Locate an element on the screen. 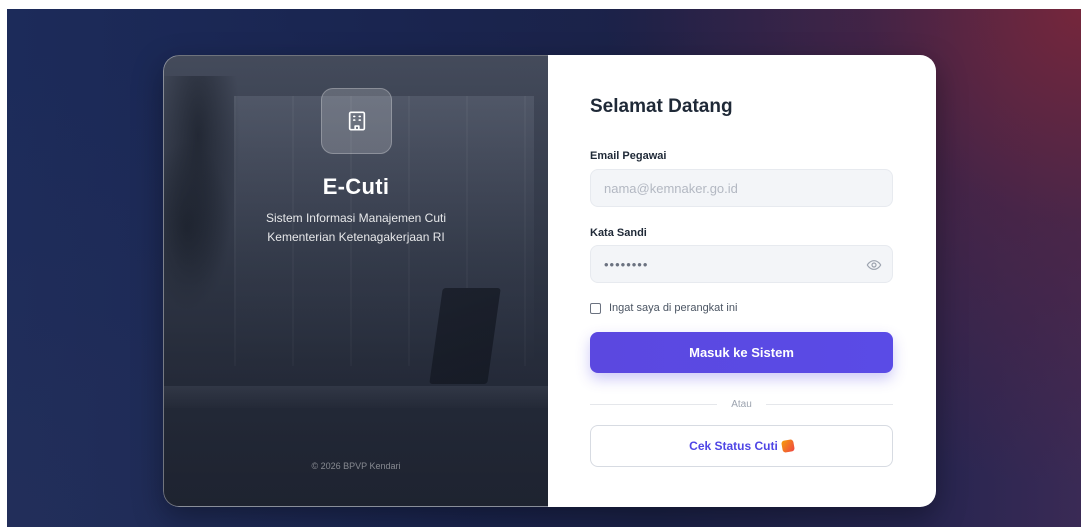  email-field is located at coordinates (725, 188).